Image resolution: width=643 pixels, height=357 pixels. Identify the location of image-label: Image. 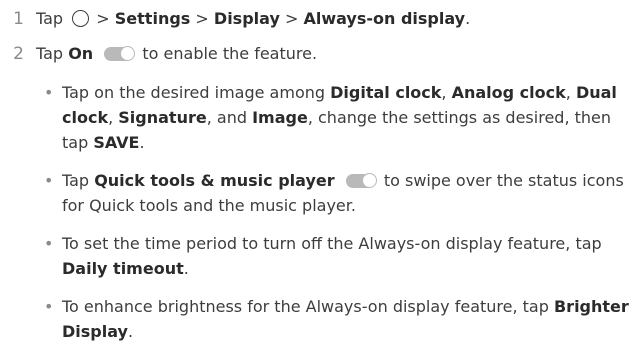
(280, 117).